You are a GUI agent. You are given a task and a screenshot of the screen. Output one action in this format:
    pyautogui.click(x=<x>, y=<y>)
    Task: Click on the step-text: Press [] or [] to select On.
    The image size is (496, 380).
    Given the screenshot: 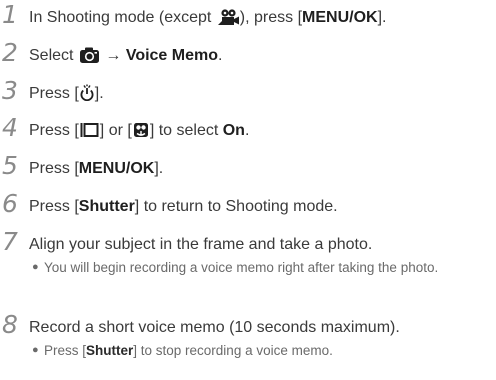 What is the action you would take?
    pyautogui.click(x=139, y=132)
    